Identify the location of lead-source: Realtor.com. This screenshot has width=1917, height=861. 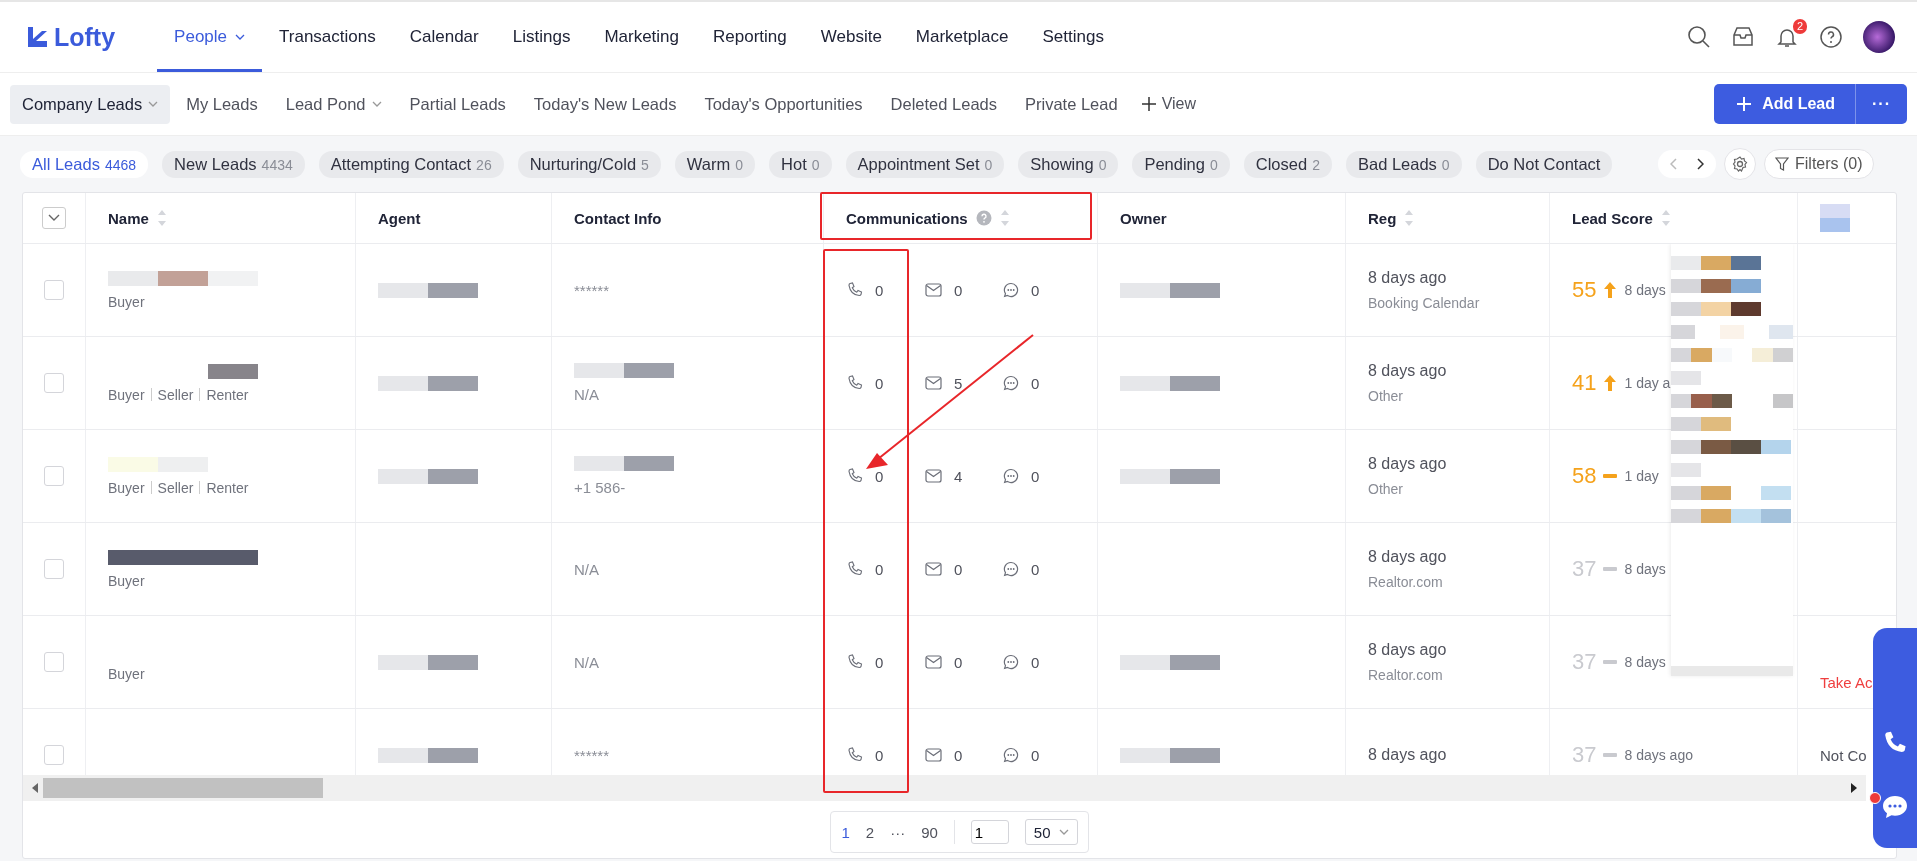
(1405, 582).